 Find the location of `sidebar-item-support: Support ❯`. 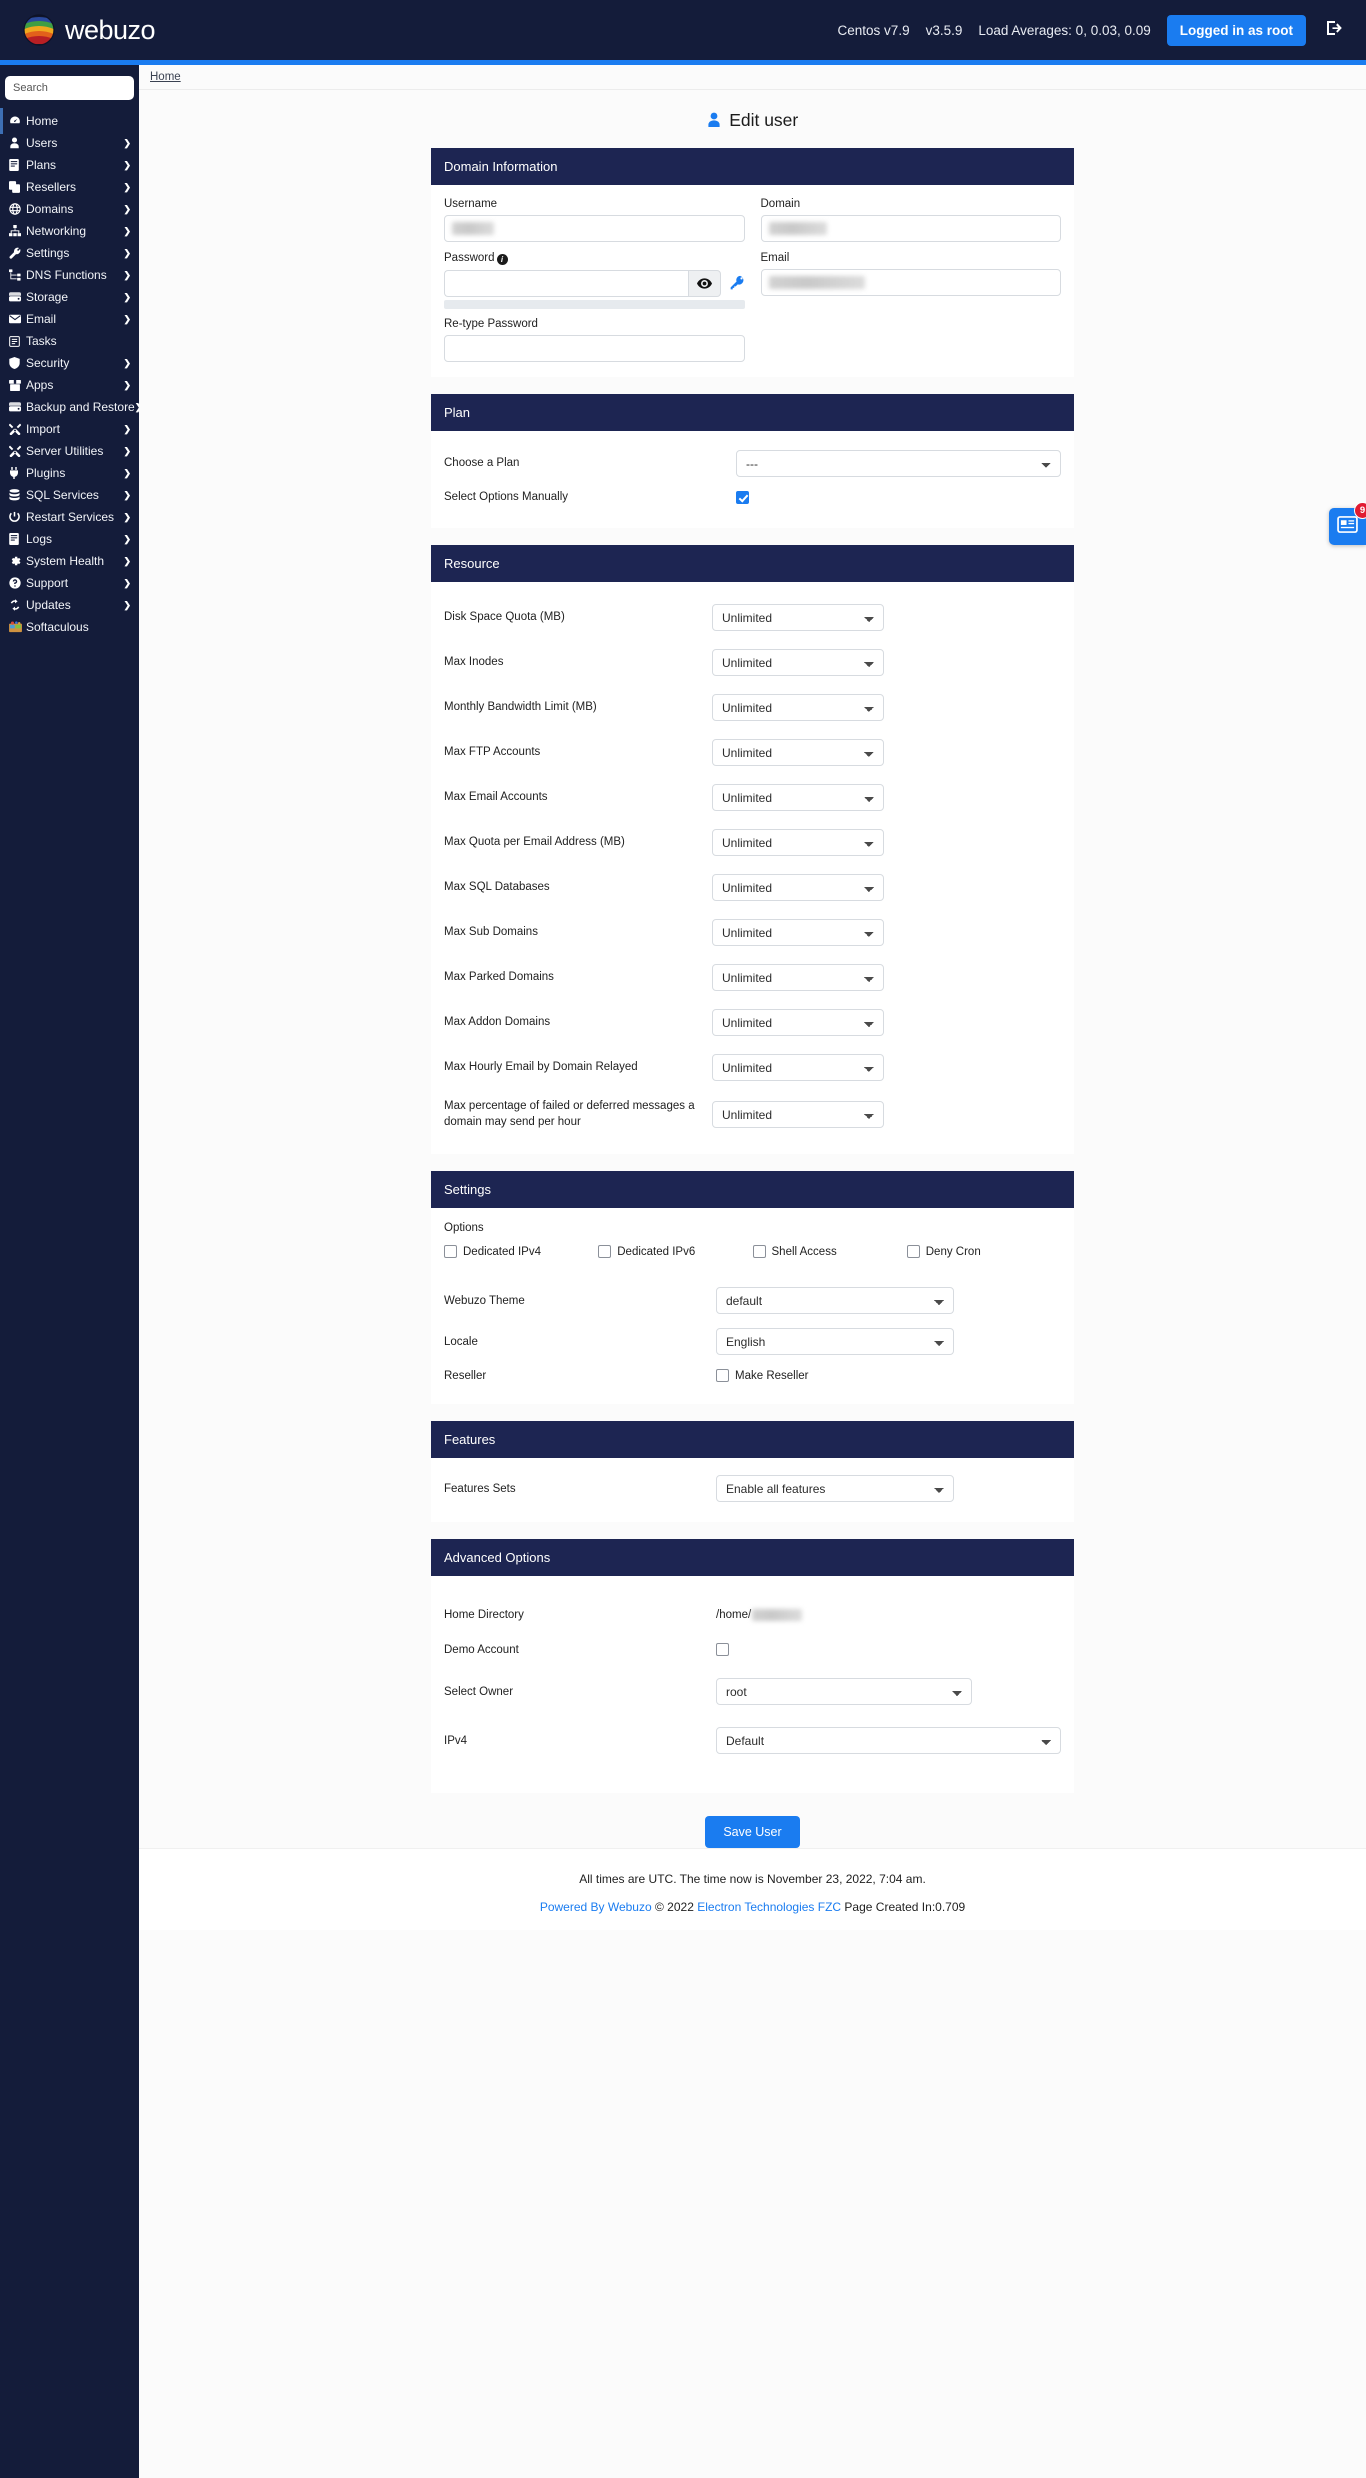

sidebar-item-support: Support ❯ is located at coordinates (69, 583).